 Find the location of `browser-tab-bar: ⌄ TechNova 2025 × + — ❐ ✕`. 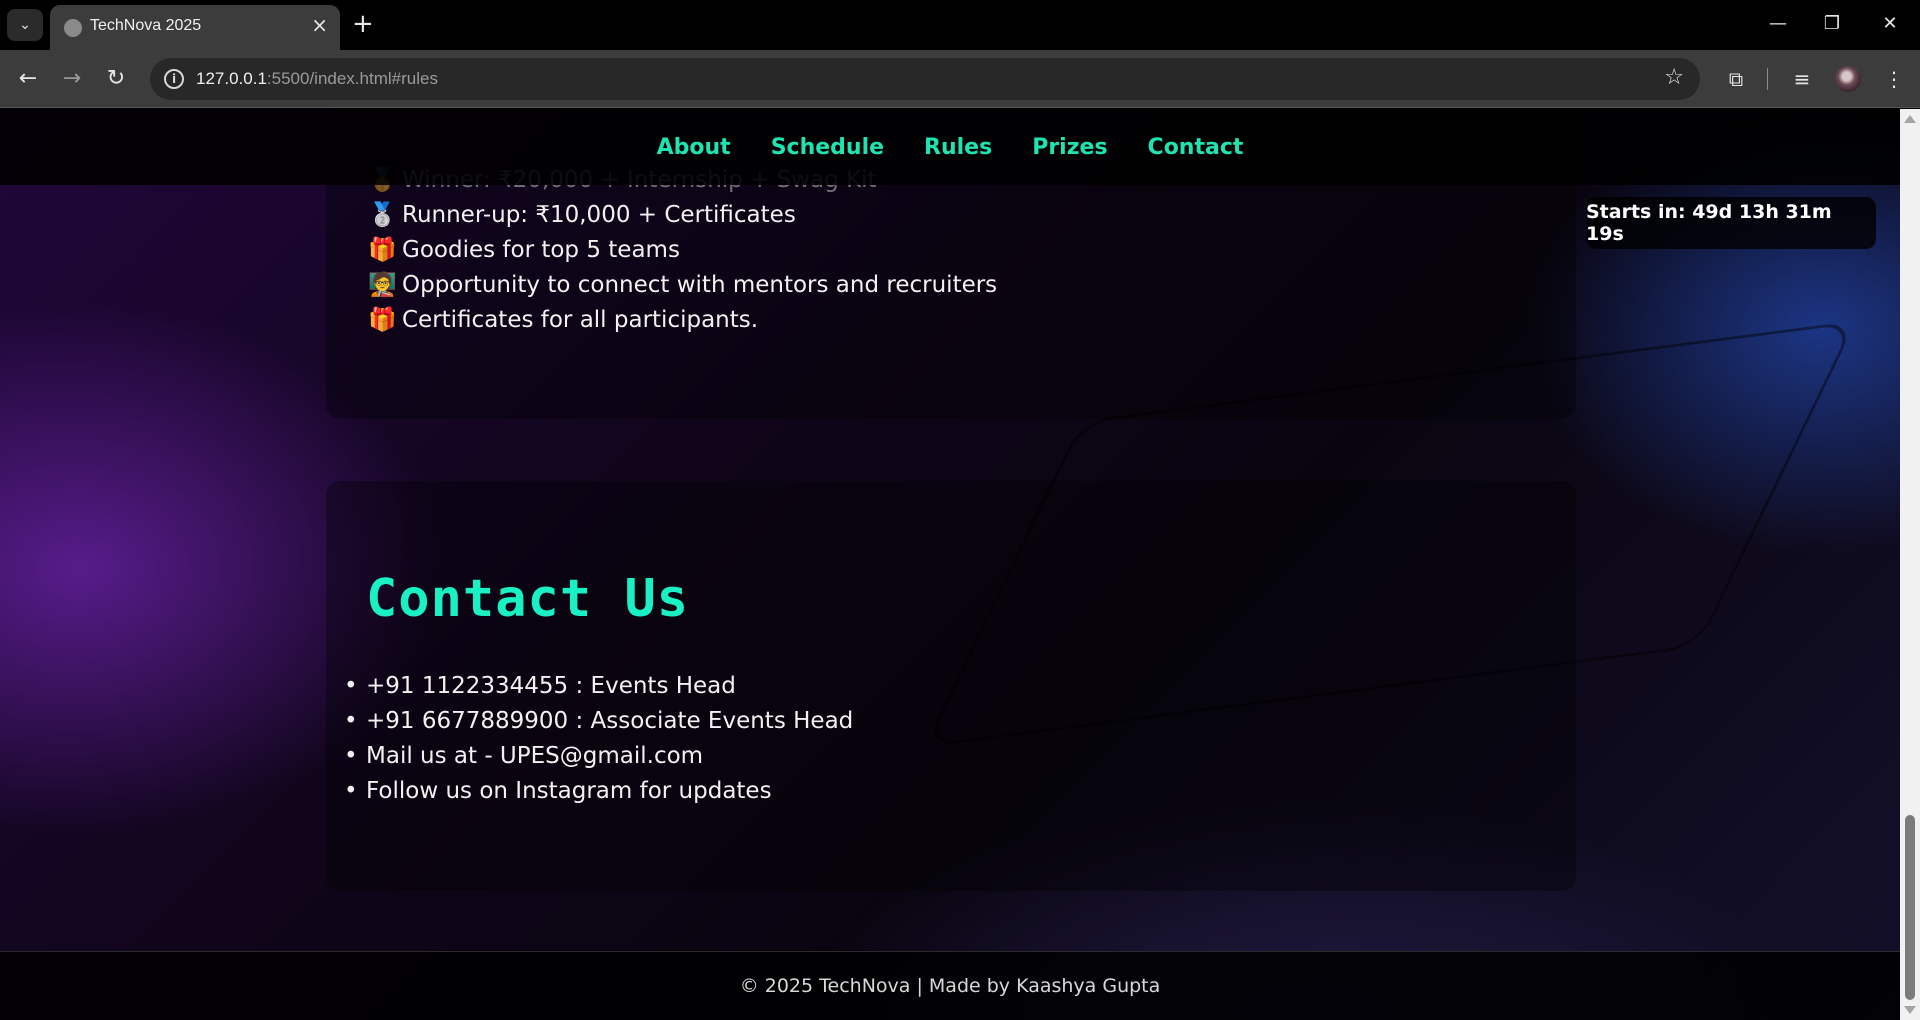

browser-tab-bar: ⌄ TechNova 2025 × + — ❐ ✕ is located at coordinates (960, 25).